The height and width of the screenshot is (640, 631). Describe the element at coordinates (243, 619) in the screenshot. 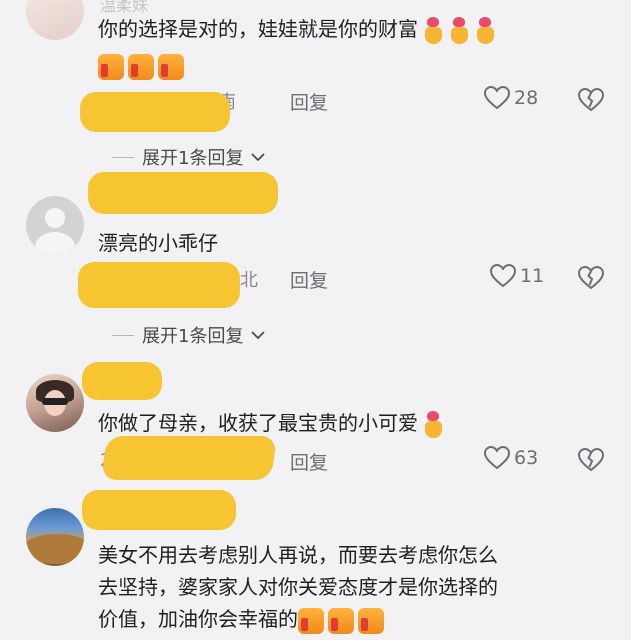

I see `comment-text-line: 价值，加油你会幸福的` at that location.